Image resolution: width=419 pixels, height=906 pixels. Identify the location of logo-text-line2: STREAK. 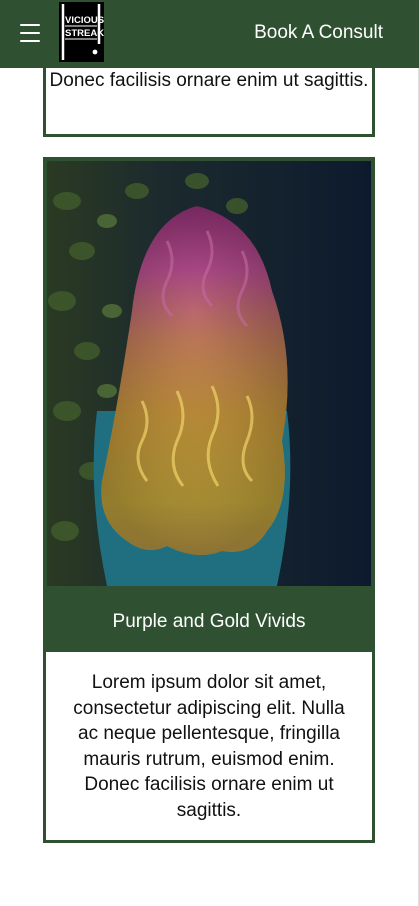
(84, 33).